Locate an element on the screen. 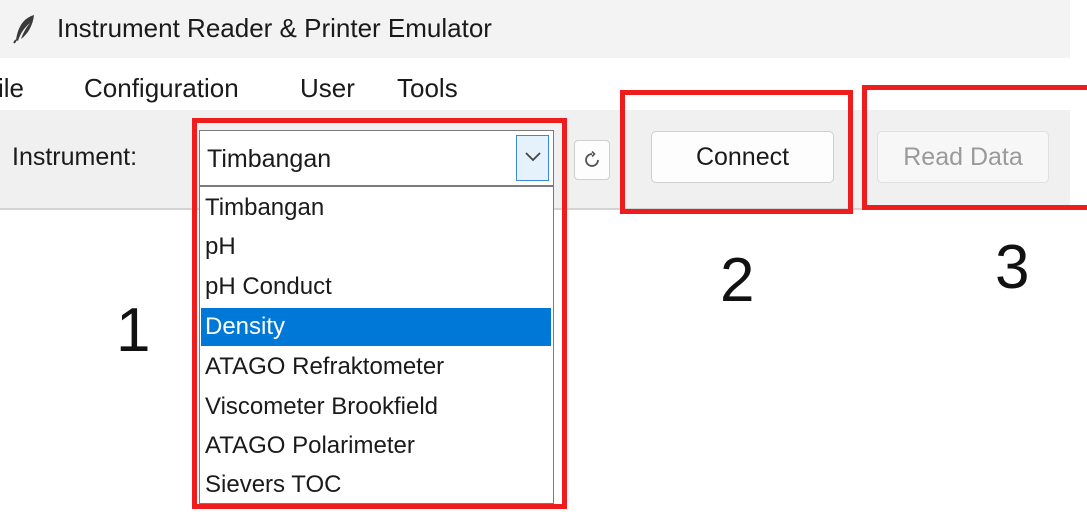 The image size is (1087, 512). step-number-2: 2 is located at coordinates (737, 280).